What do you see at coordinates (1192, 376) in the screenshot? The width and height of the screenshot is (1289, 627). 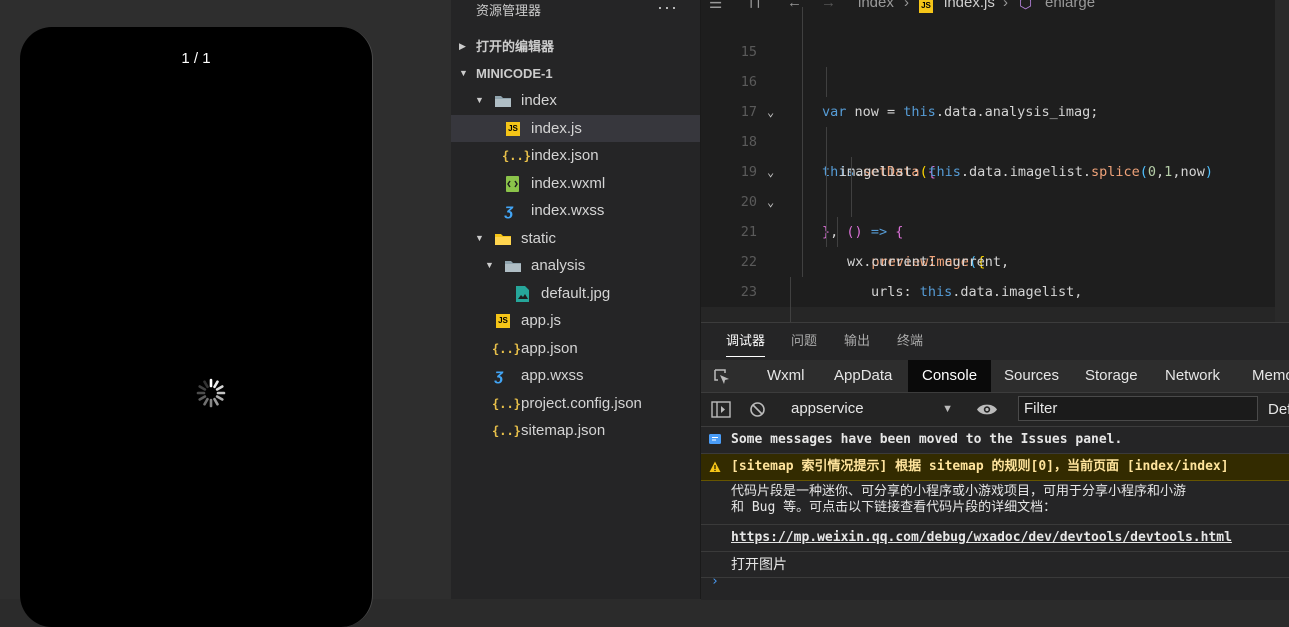 I see `tab-network: Network` at bounding box center [1192, 376].